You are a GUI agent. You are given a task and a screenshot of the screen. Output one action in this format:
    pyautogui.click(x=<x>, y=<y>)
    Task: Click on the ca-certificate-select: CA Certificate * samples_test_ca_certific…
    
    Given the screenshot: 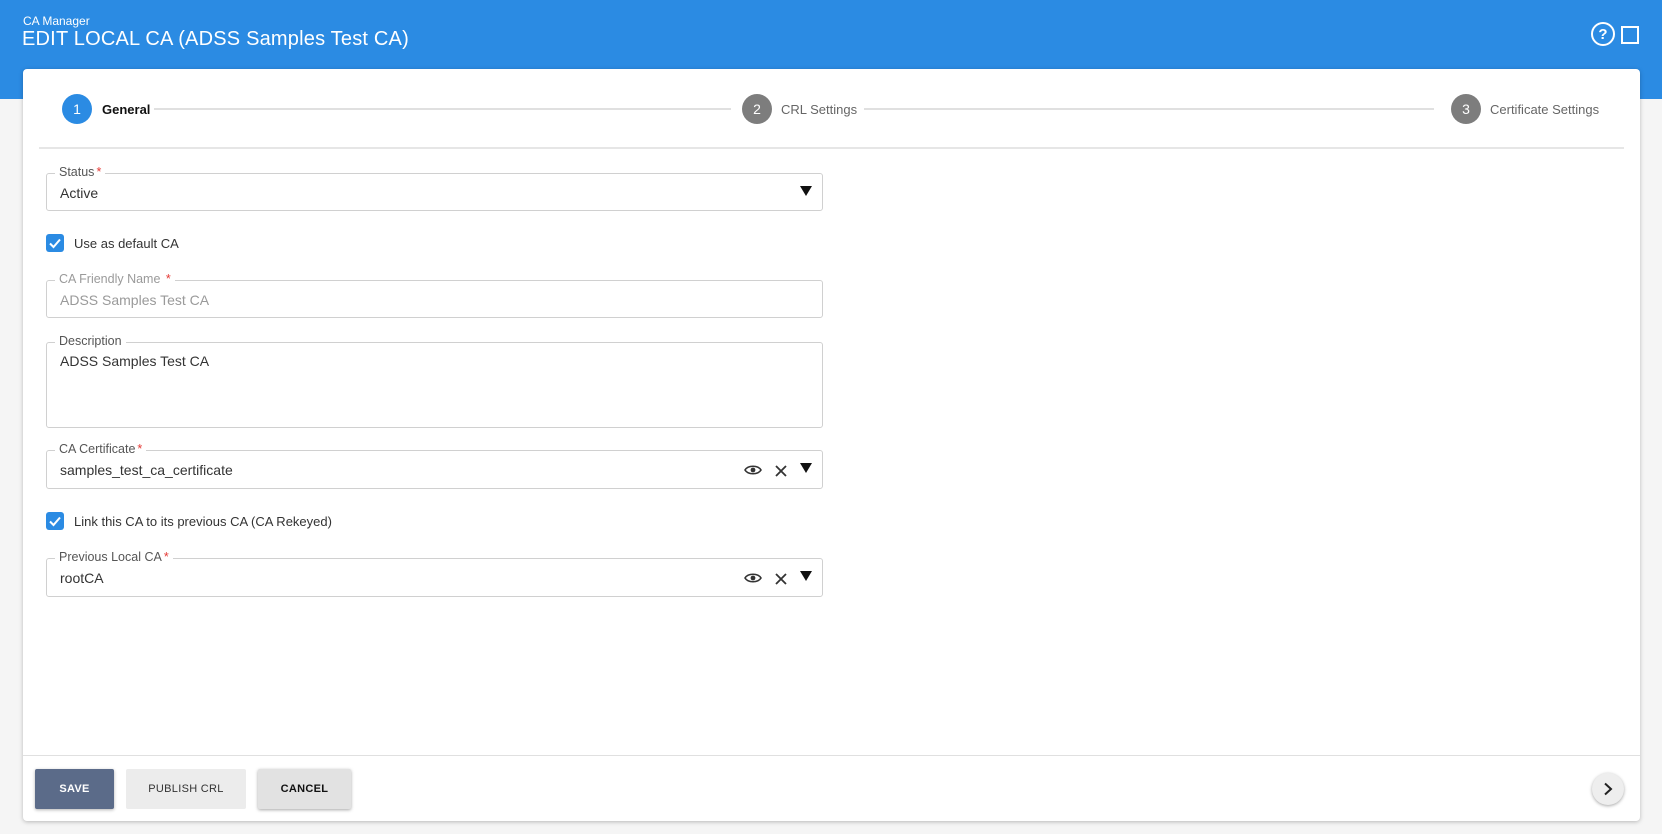 What is the action you would take?
    pyautogui.click(x=434, y=465)
    